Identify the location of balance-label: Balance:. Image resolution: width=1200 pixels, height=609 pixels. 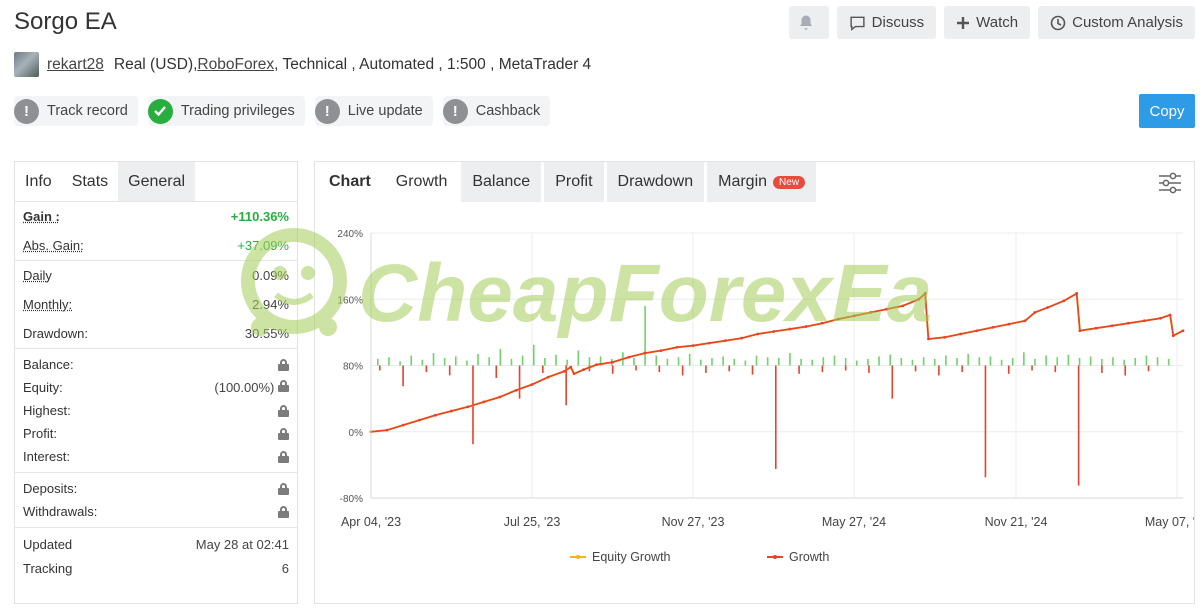
(48, 364).